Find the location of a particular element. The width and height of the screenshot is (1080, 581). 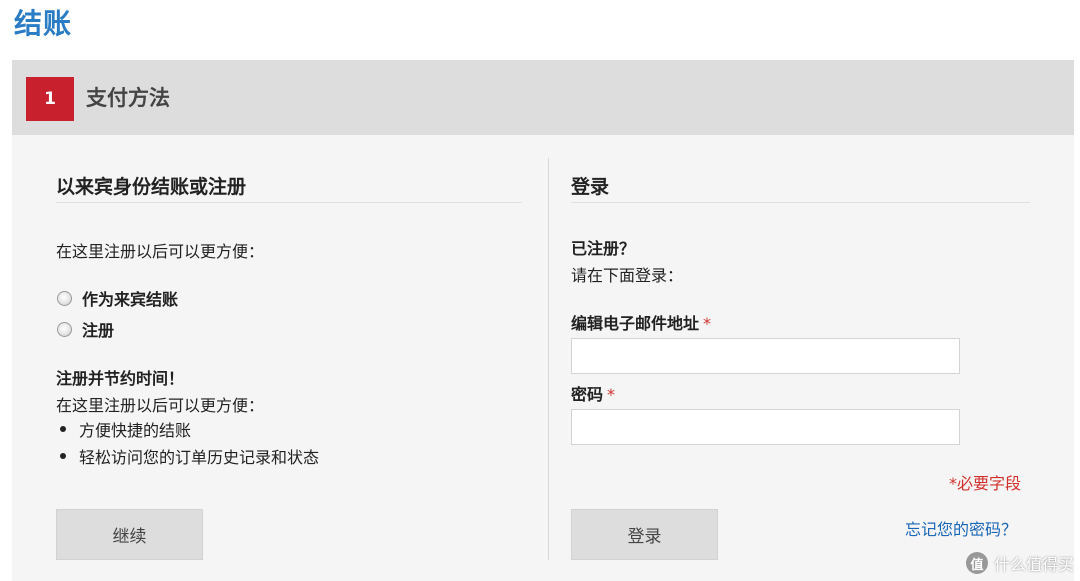

guest-divider is located at coordinates (289, 202).